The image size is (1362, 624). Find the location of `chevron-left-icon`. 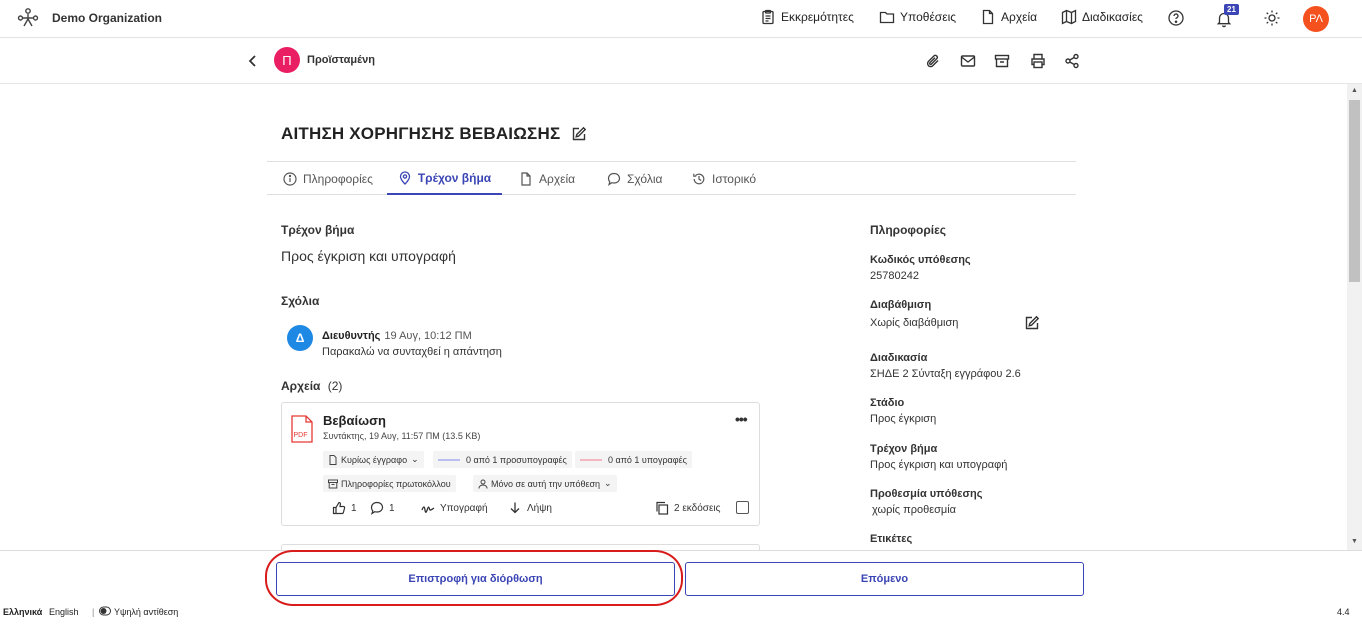

chevron-left-icon is located at coordinates (253, 61).